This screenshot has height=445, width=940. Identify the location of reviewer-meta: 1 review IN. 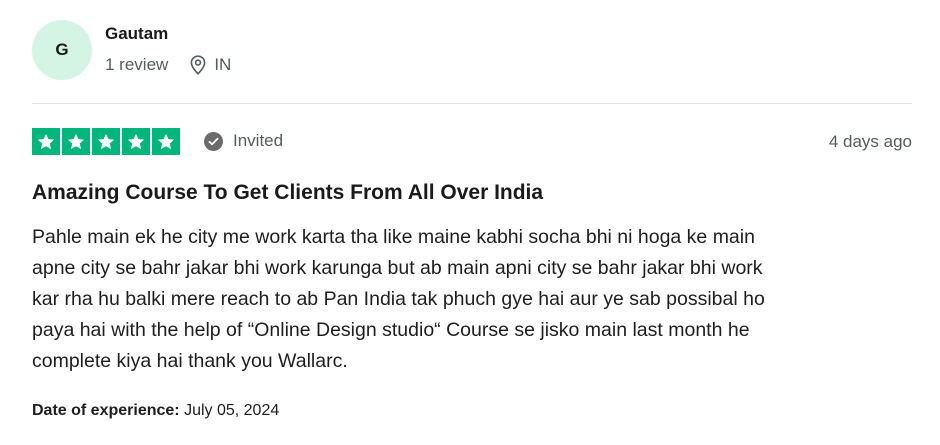
(168, 65).